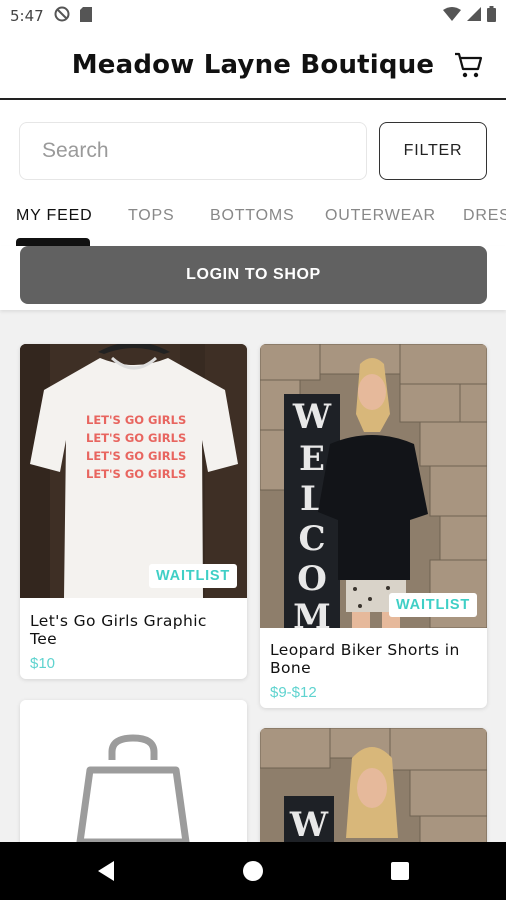  I want to click on home-icon, so click(253, 871).